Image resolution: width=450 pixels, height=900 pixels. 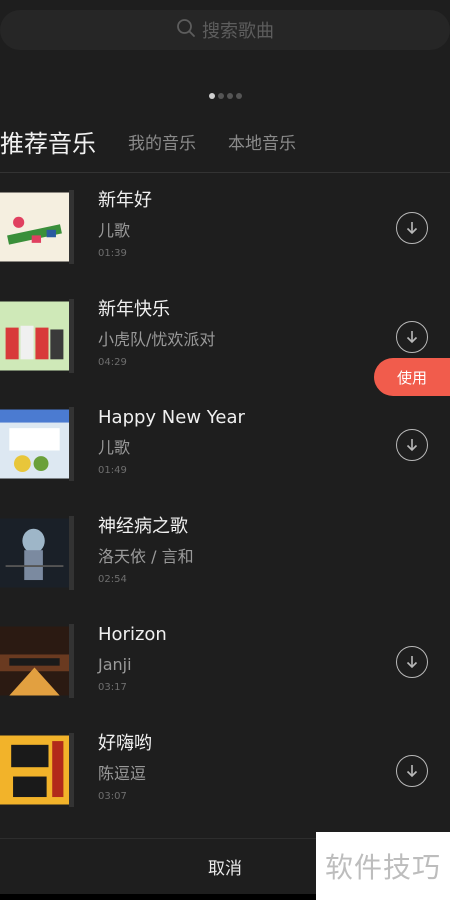 I want to click on tab-recommended-music: 推荐音乐, so click(x=48, y=141).